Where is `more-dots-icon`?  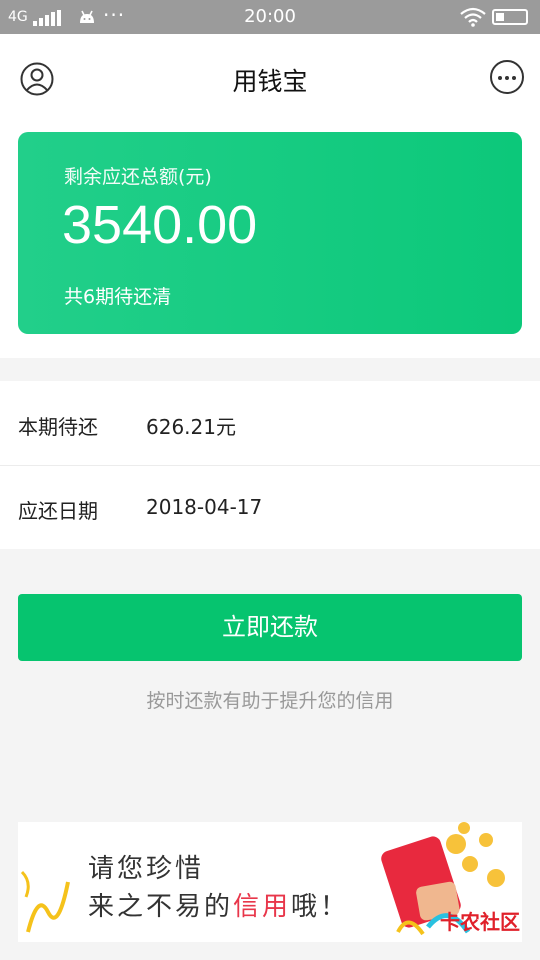
more-dots-icon is located at coordinates (507, 77).